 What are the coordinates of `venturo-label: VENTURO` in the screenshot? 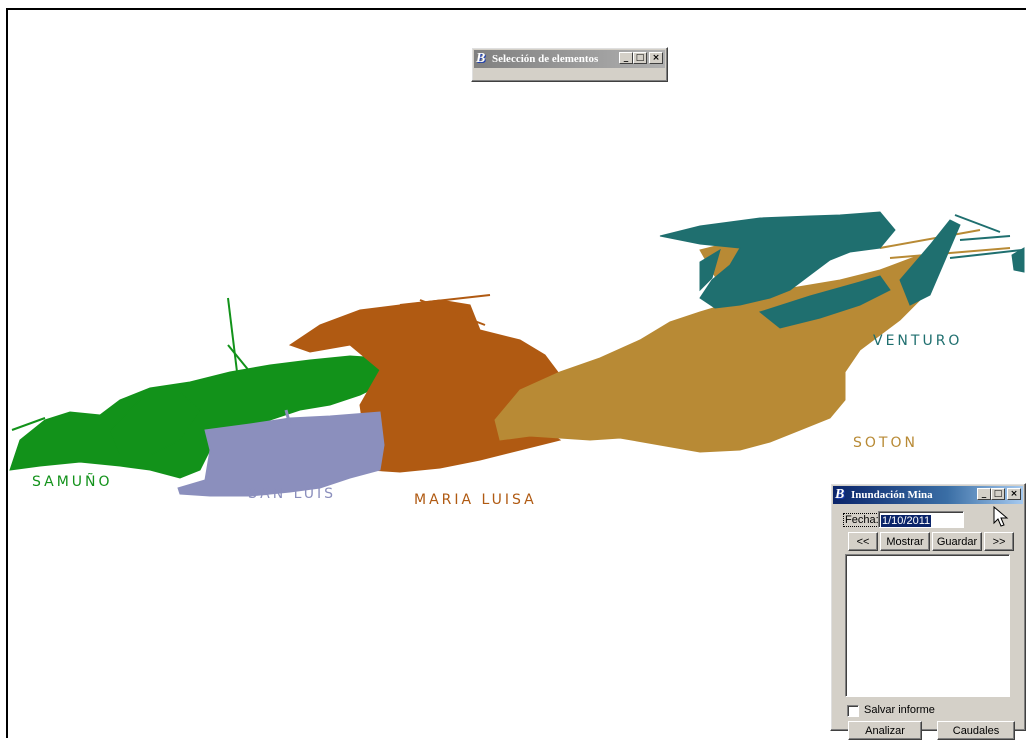 It's located at (917, 341).